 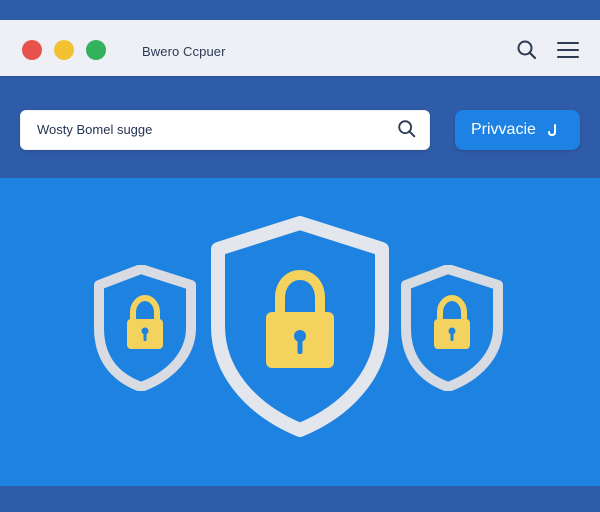 What do you see at coordinates (503, 129) in the screenshot?
I see `privacy-button-label: Privvacie` at bounding box center [503, 129].